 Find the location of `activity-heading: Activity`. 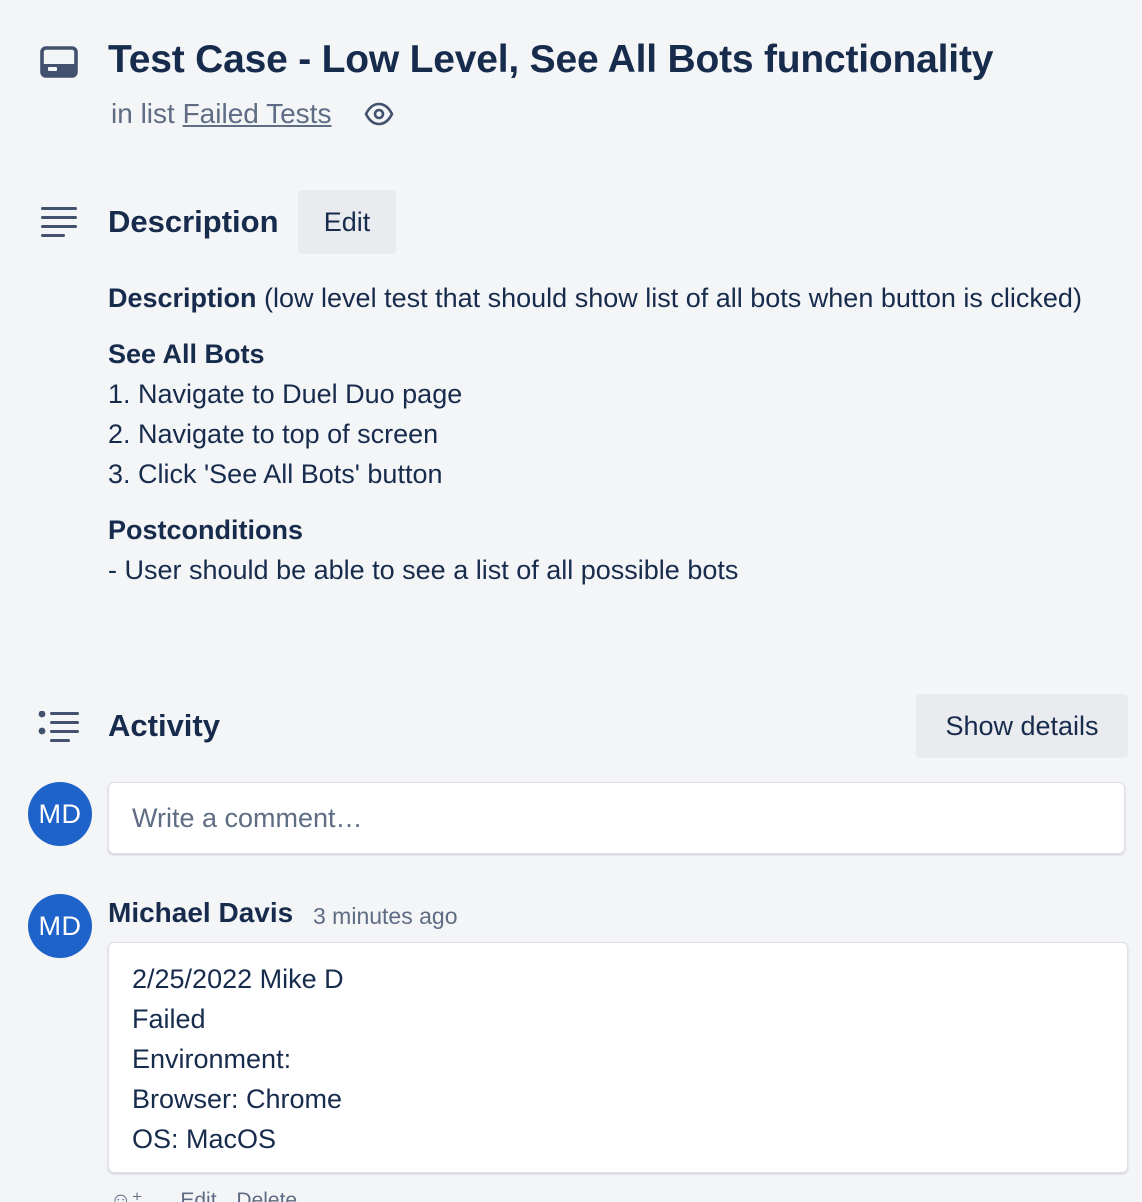

activity-heading: Activity is located at coordinates (164, 725).